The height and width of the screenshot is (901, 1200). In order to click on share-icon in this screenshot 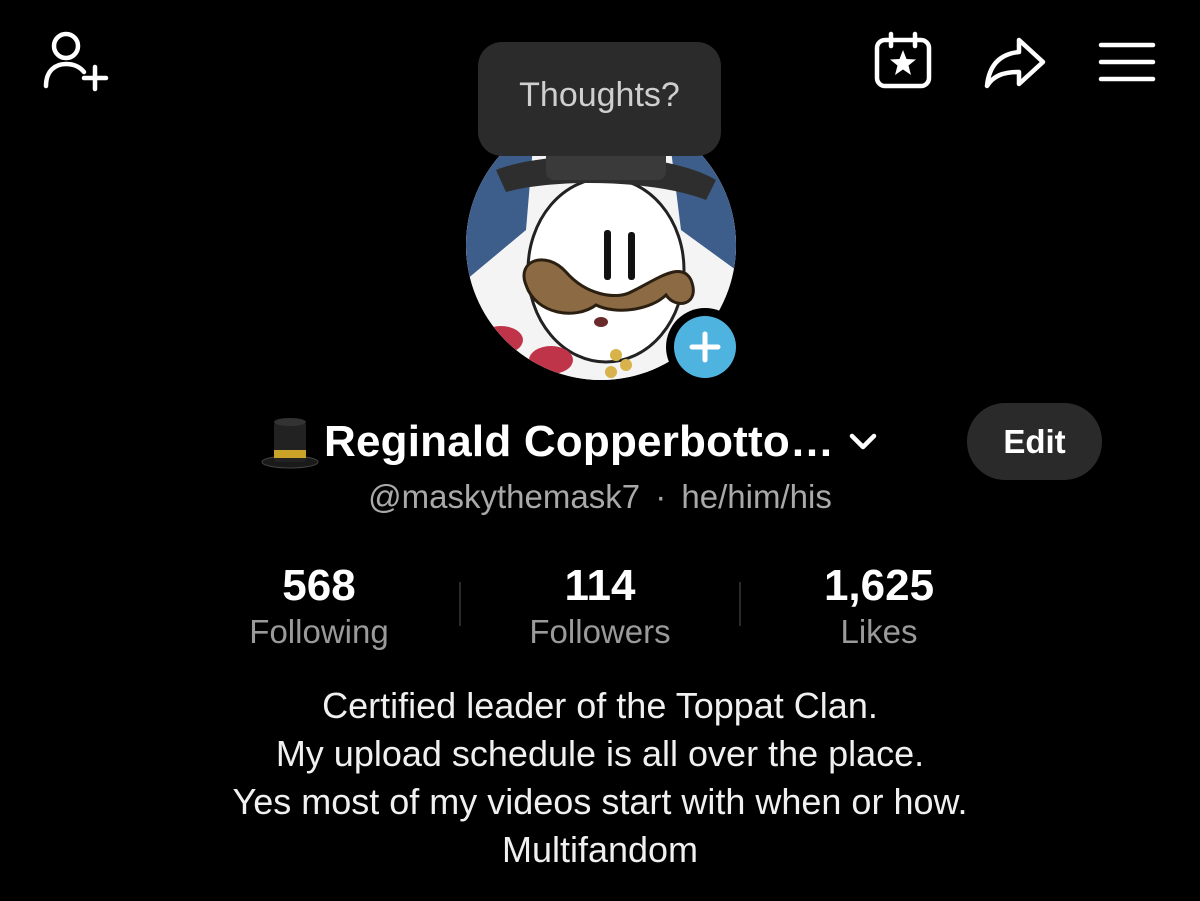, I will do `click(1015, 62)`.